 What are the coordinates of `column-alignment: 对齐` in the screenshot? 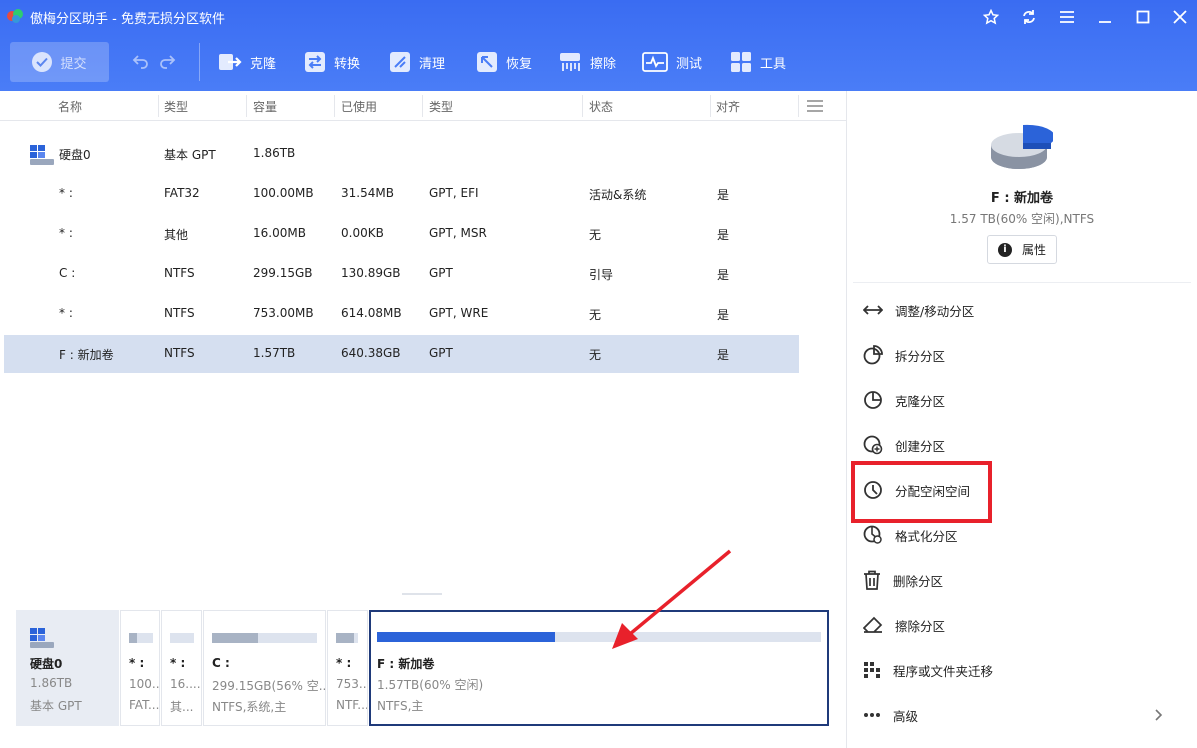 It's located at (728, 106).